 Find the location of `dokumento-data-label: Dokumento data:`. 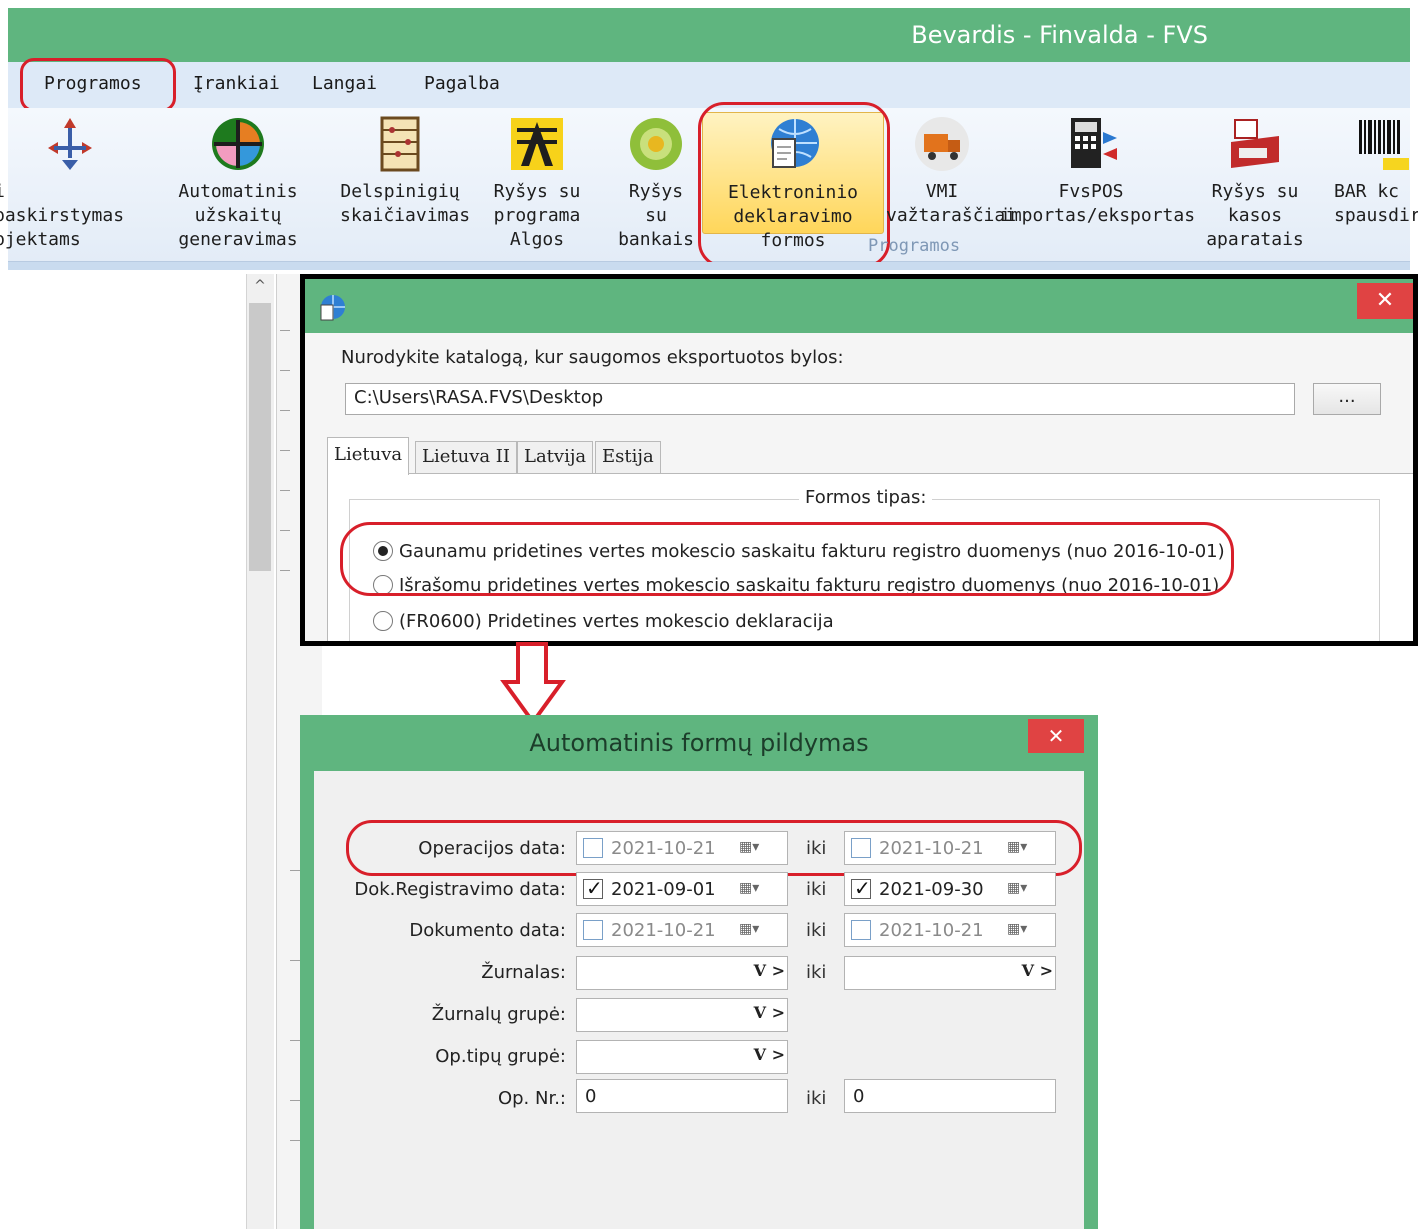

dokumento-data-label: Dokumento data: is located at coordinates (487, 930).